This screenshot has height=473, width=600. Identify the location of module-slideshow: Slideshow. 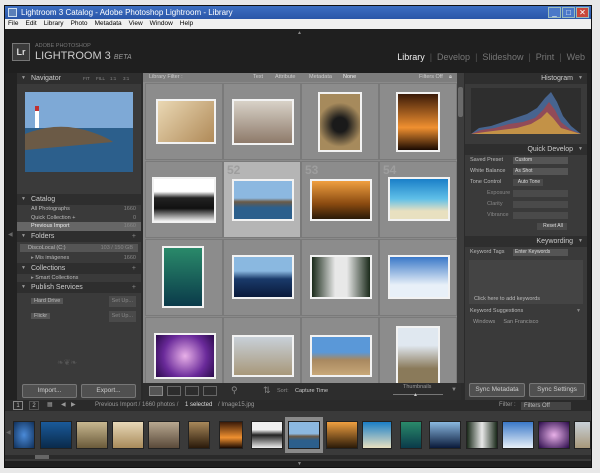
(502, 57).